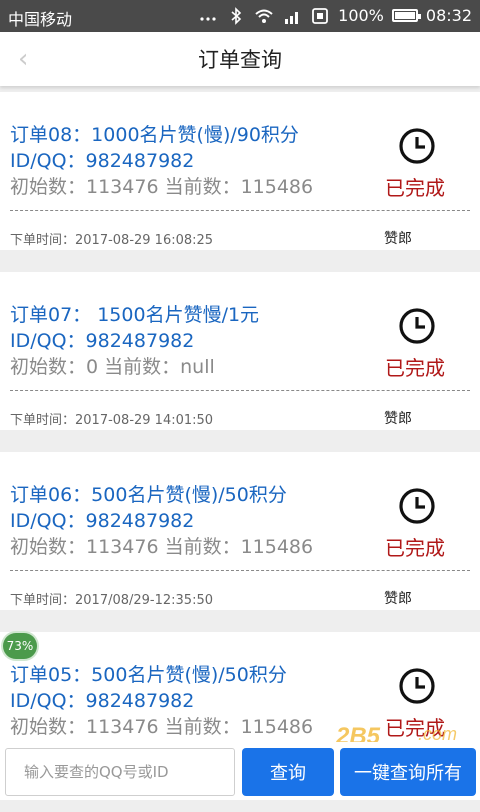 The width and height of the screenshot is (480, 812). I want to click on order-time: 下单时间：2017-08-29 14:01:50, so click(112, 420).